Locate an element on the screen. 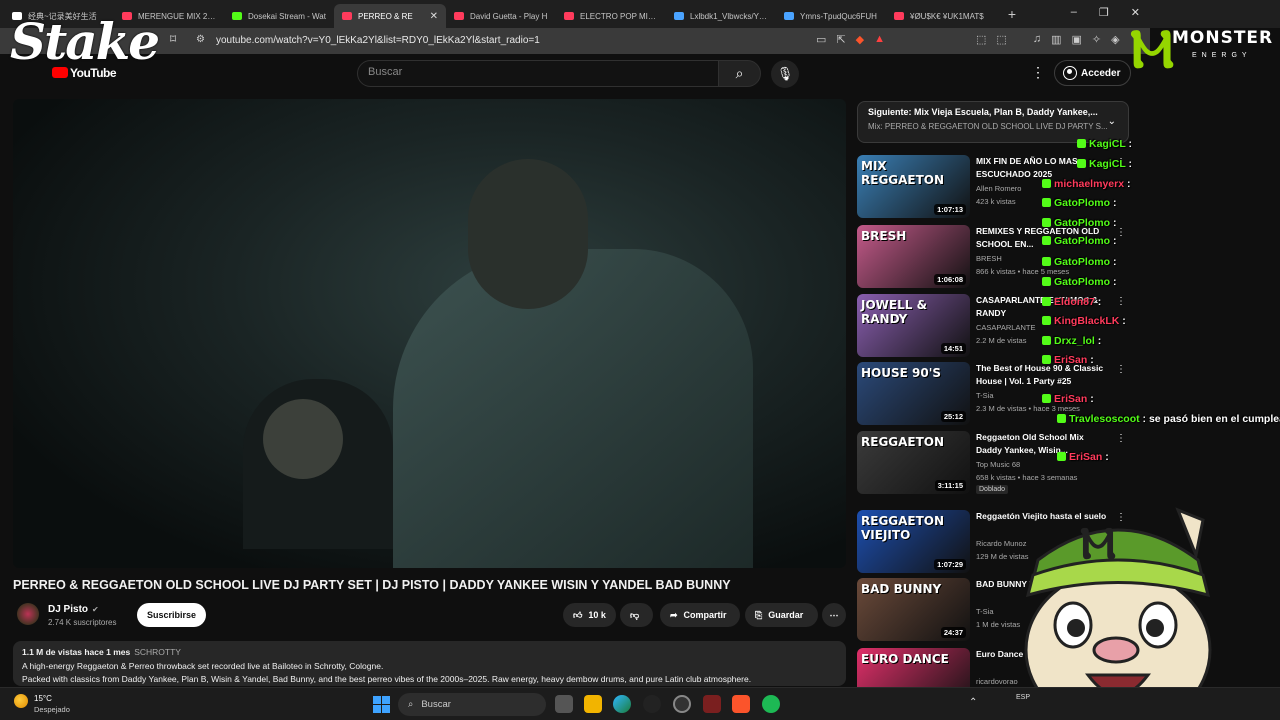 The height and width of the screenshot is (720, 1280). obs-icon is located at coordinates (682, 704).